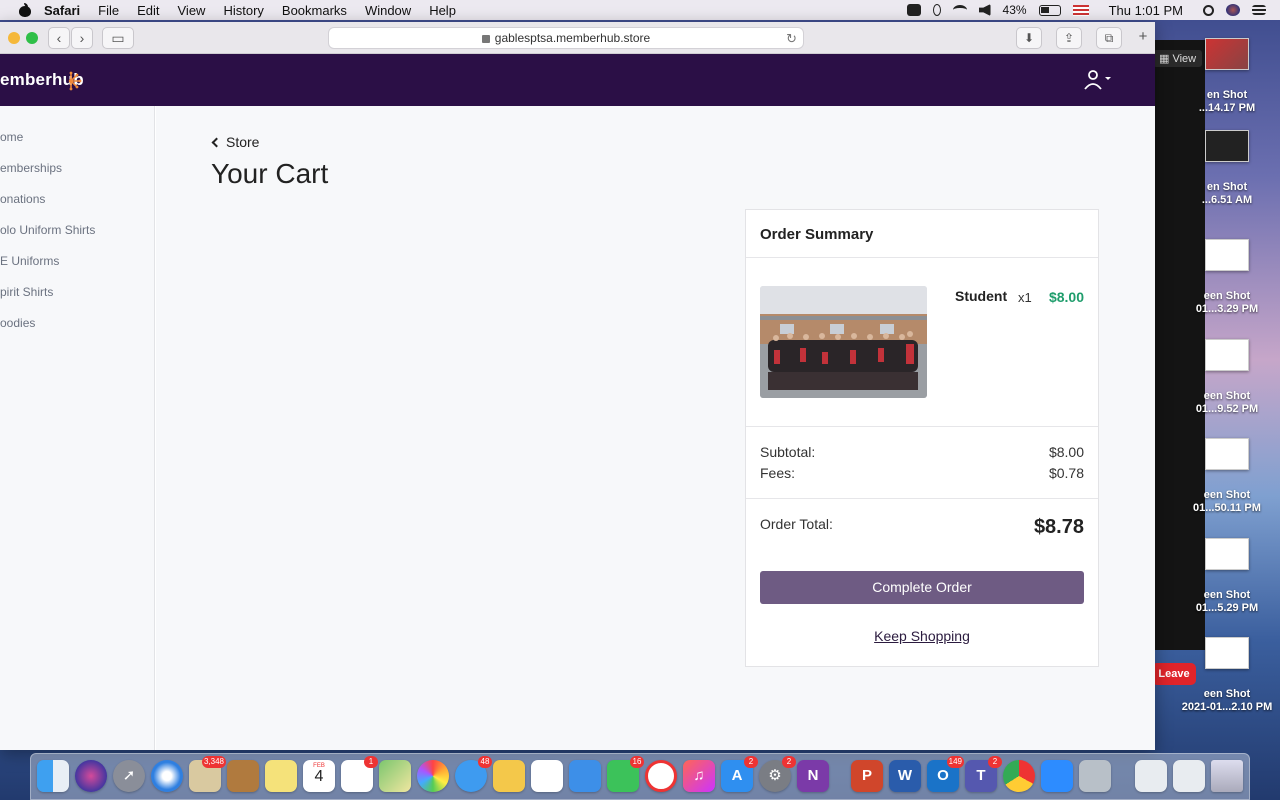 The width and height of the screenshot is (1280, 800). Describe the element at coordinates (319, 776) in the screenshot. I see `calendar-icon: FEB 4` at that location.